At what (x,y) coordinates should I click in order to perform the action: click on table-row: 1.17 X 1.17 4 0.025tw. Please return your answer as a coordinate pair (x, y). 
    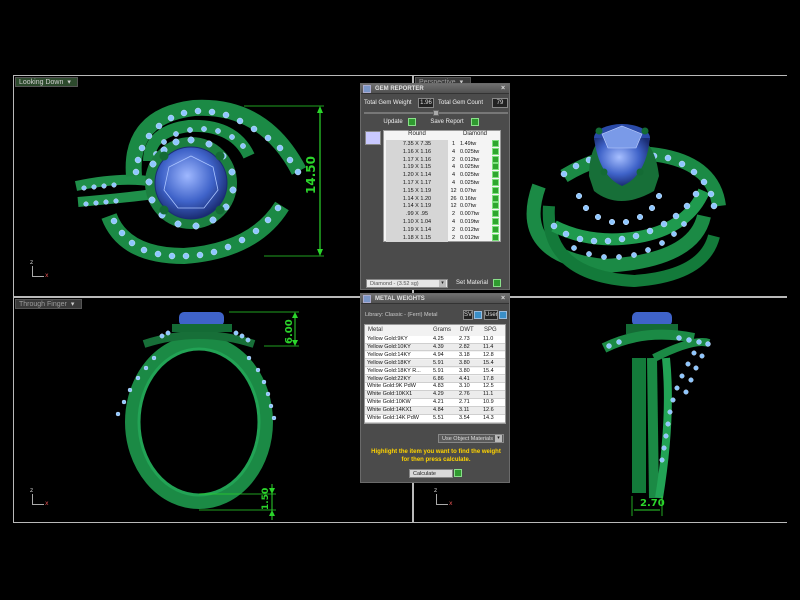
    Looking at the image, I should click on (443, 183).